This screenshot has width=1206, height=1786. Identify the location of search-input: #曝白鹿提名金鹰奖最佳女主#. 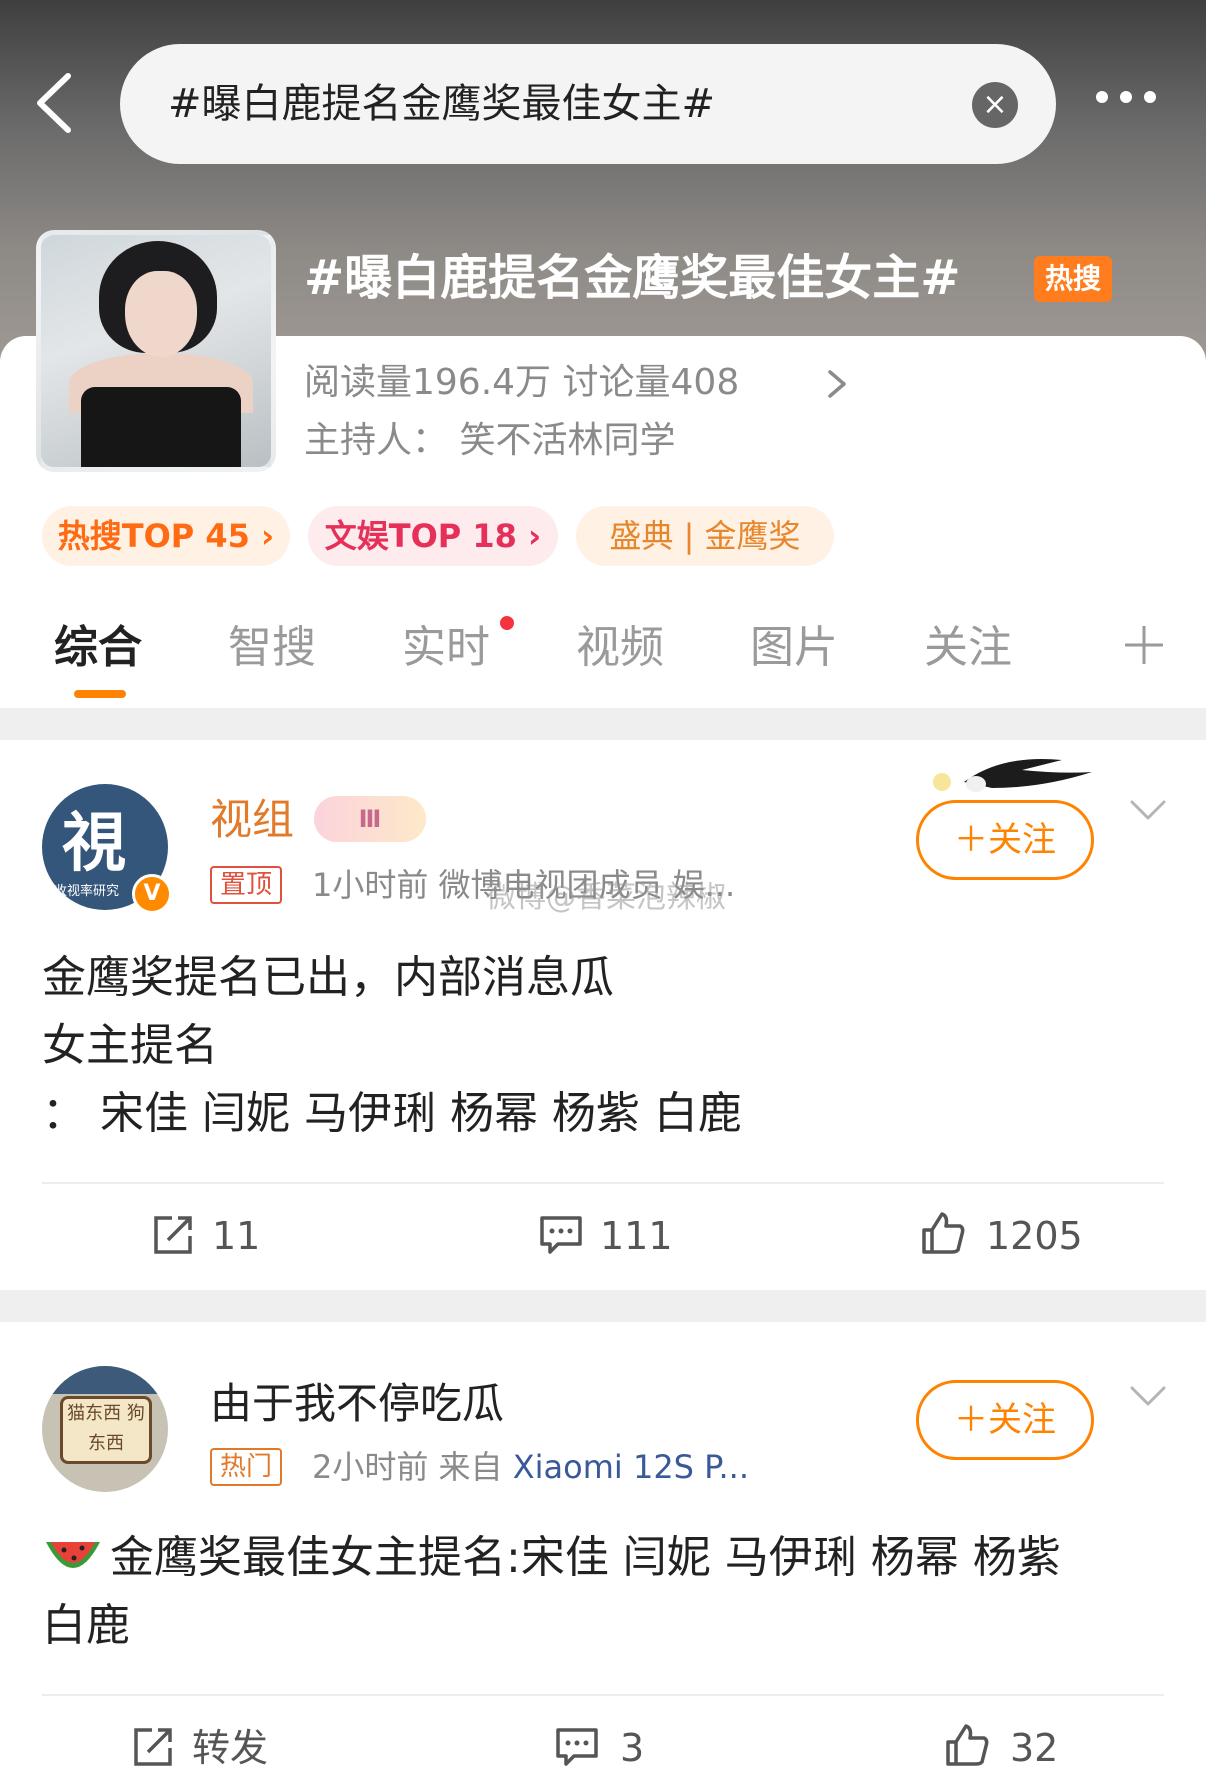
(441, 104).